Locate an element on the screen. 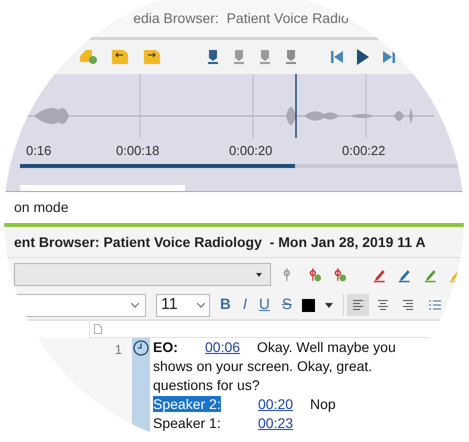  line-number: 1 is located at coordinates (118, 350).